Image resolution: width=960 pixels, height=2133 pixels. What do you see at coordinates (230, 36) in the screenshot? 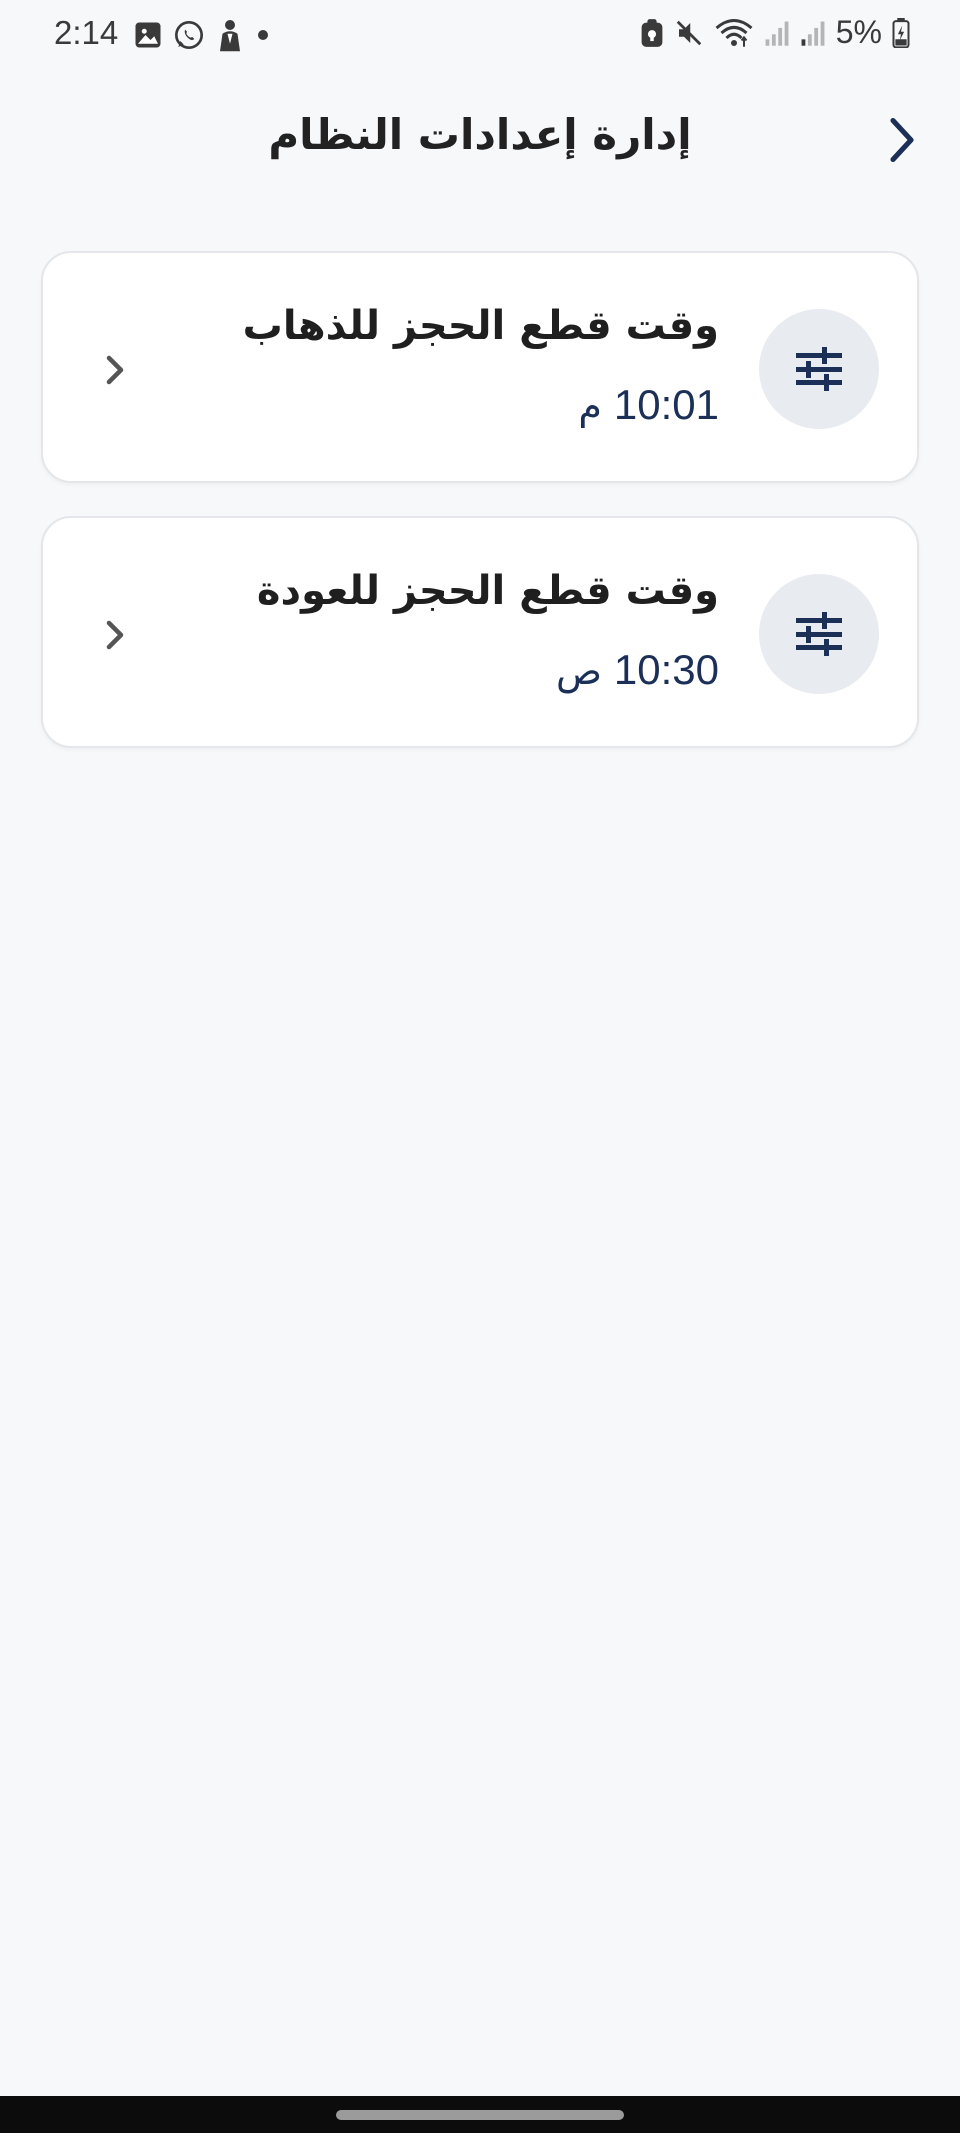
I see `person-icon` at bounding box center [230, 36].